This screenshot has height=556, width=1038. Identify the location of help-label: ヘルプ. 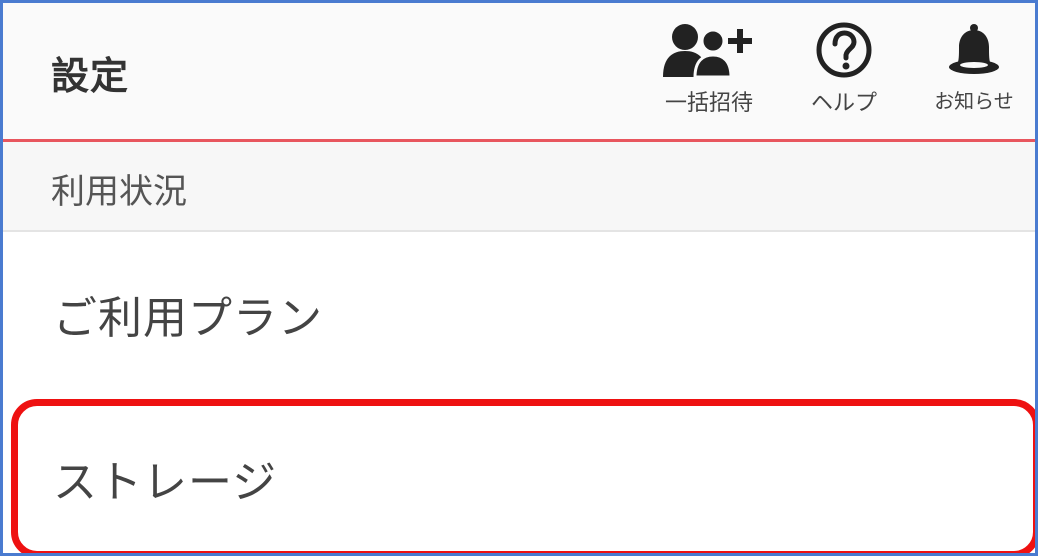
(843, 103).